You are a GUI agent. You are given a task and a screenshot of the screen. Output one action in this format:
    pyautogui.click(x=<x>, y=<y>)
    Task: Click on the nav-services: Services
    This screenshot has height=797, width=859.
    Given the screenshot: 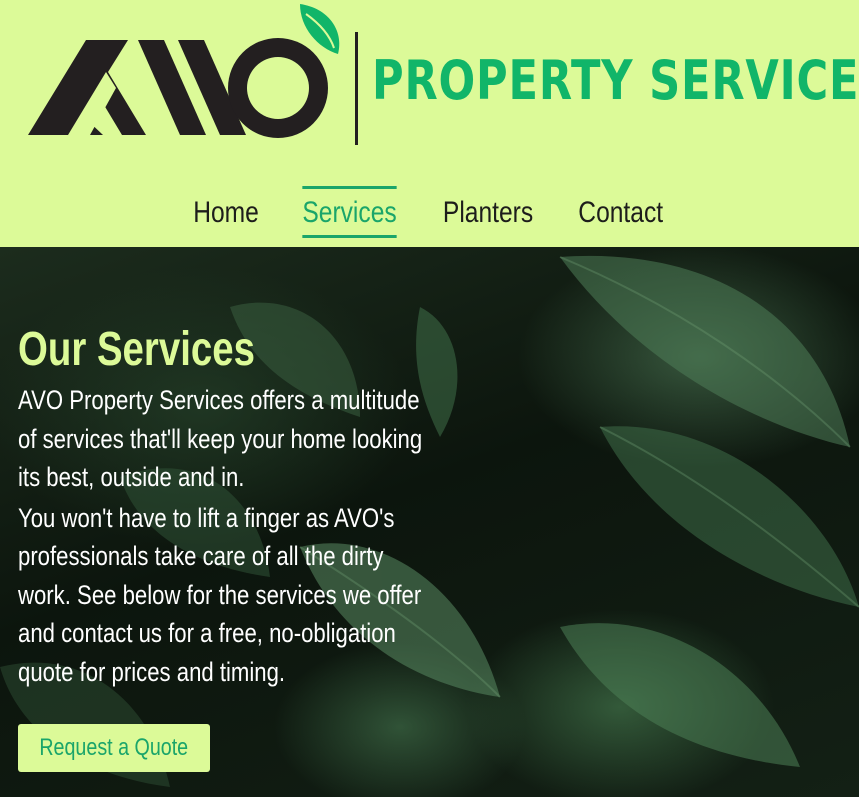 What is the action you would take?
    pyautogui.click(x=349, y=212)
    